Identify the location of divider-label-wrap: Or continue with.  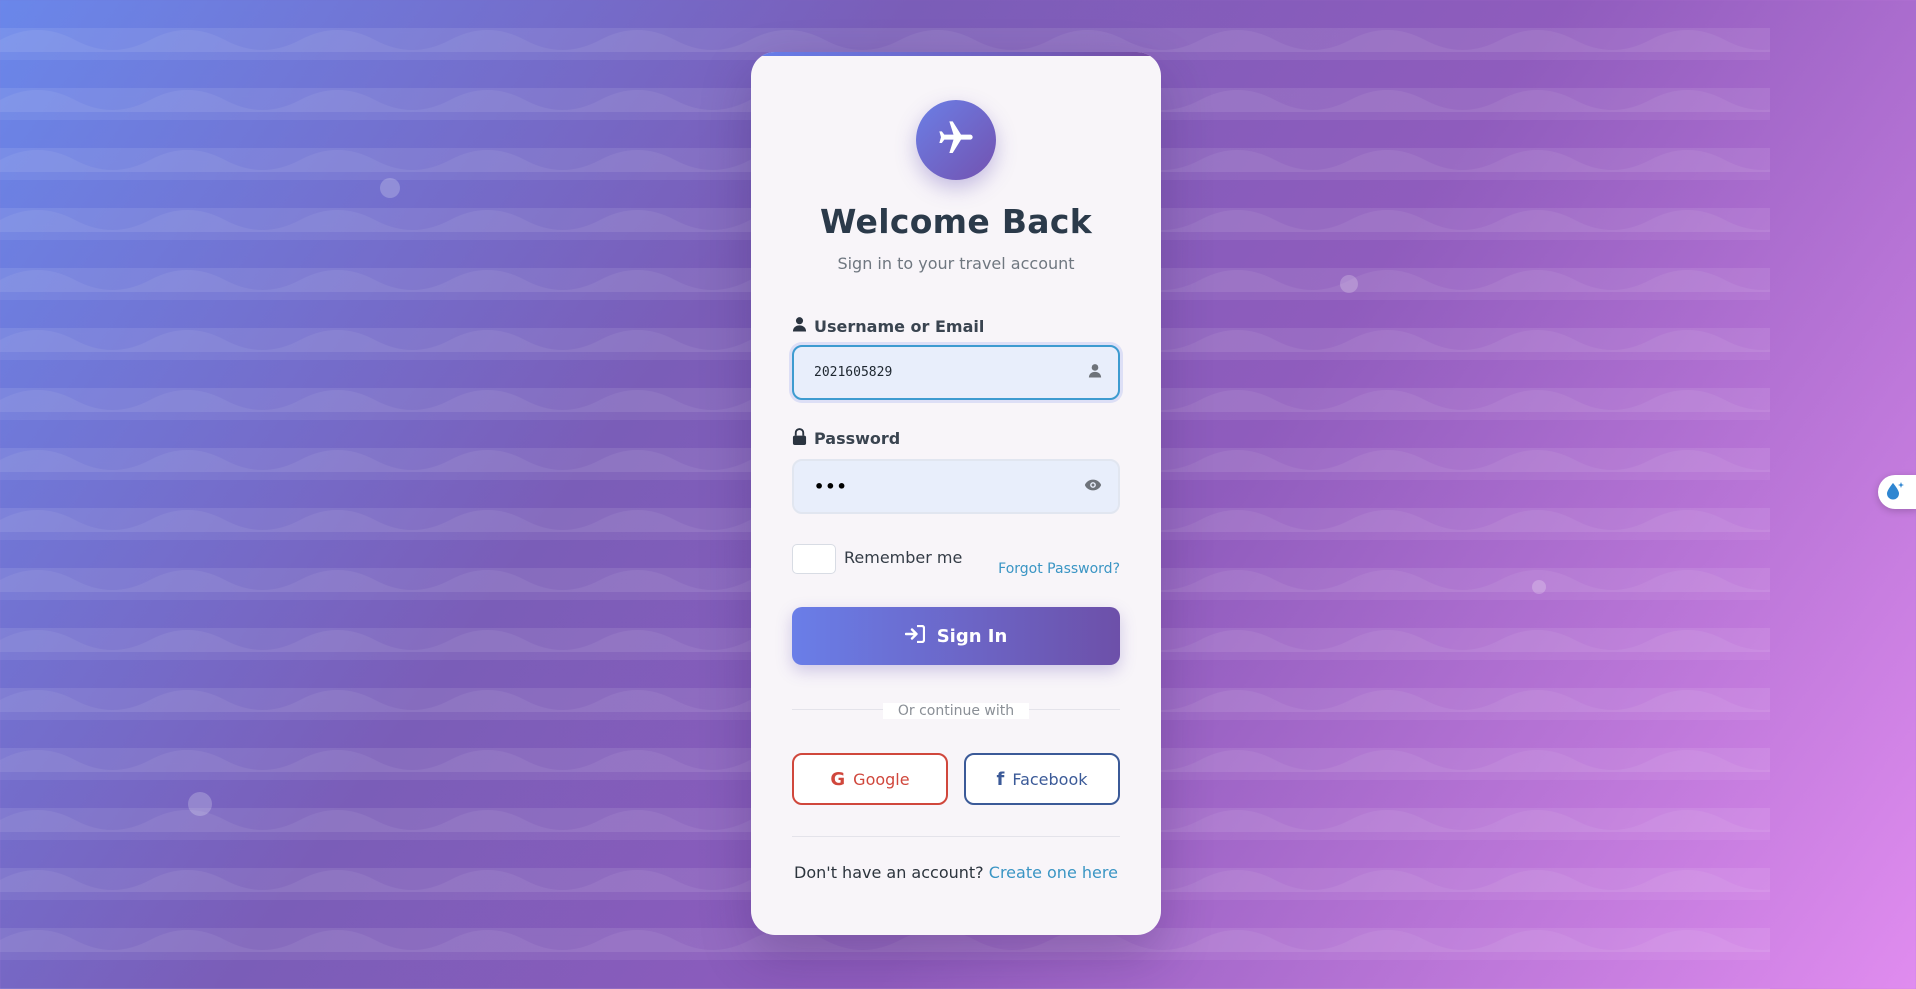
(956, 709).